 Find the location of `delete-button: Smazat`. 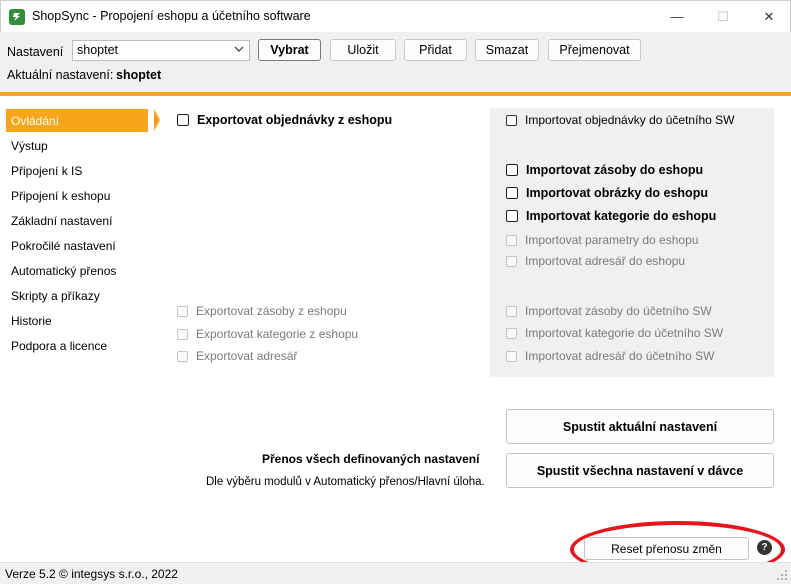

delete-button: Smazat is located at coordinates (507, 50).